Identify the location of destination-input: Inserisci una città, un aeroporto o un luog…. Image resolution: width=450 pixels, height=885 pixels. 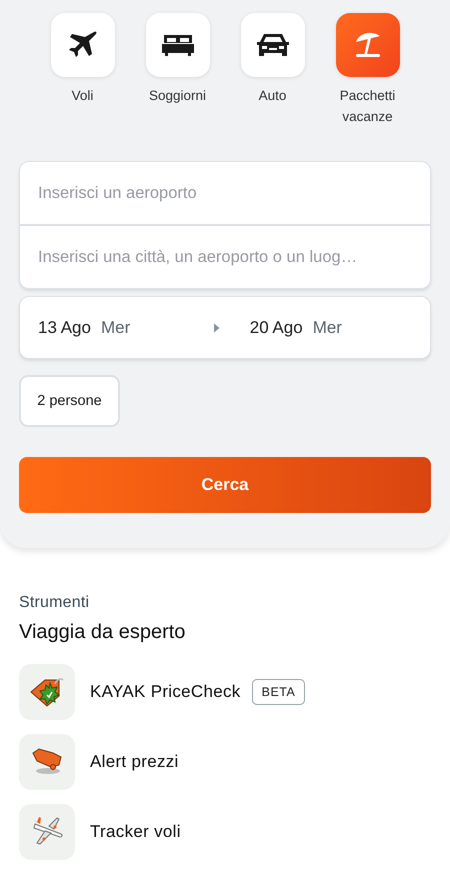
(225, 257).